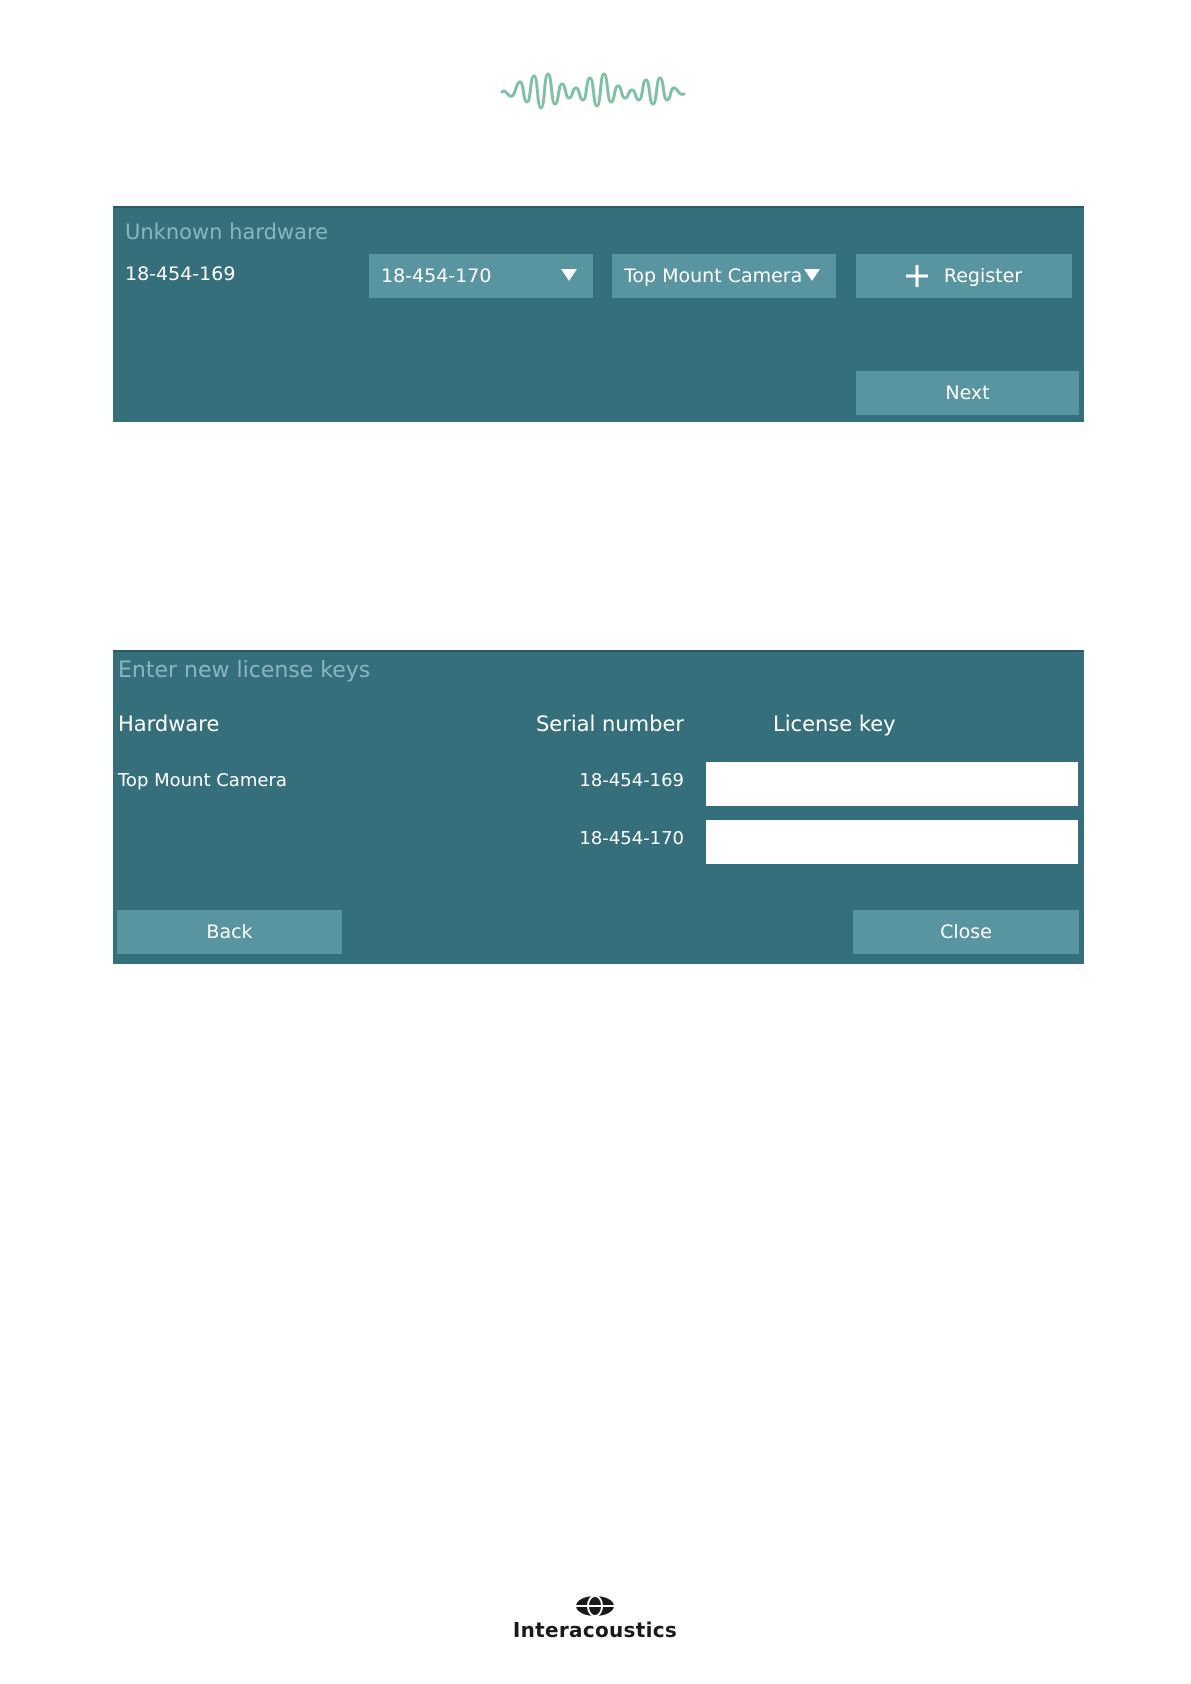 The width and height of the screenshot is (1191, 1684). What do you see at coordinates (595, 1630) in the screenshot?
I see `brand-name: Interacoustics` at bounding box center [595, 1630].